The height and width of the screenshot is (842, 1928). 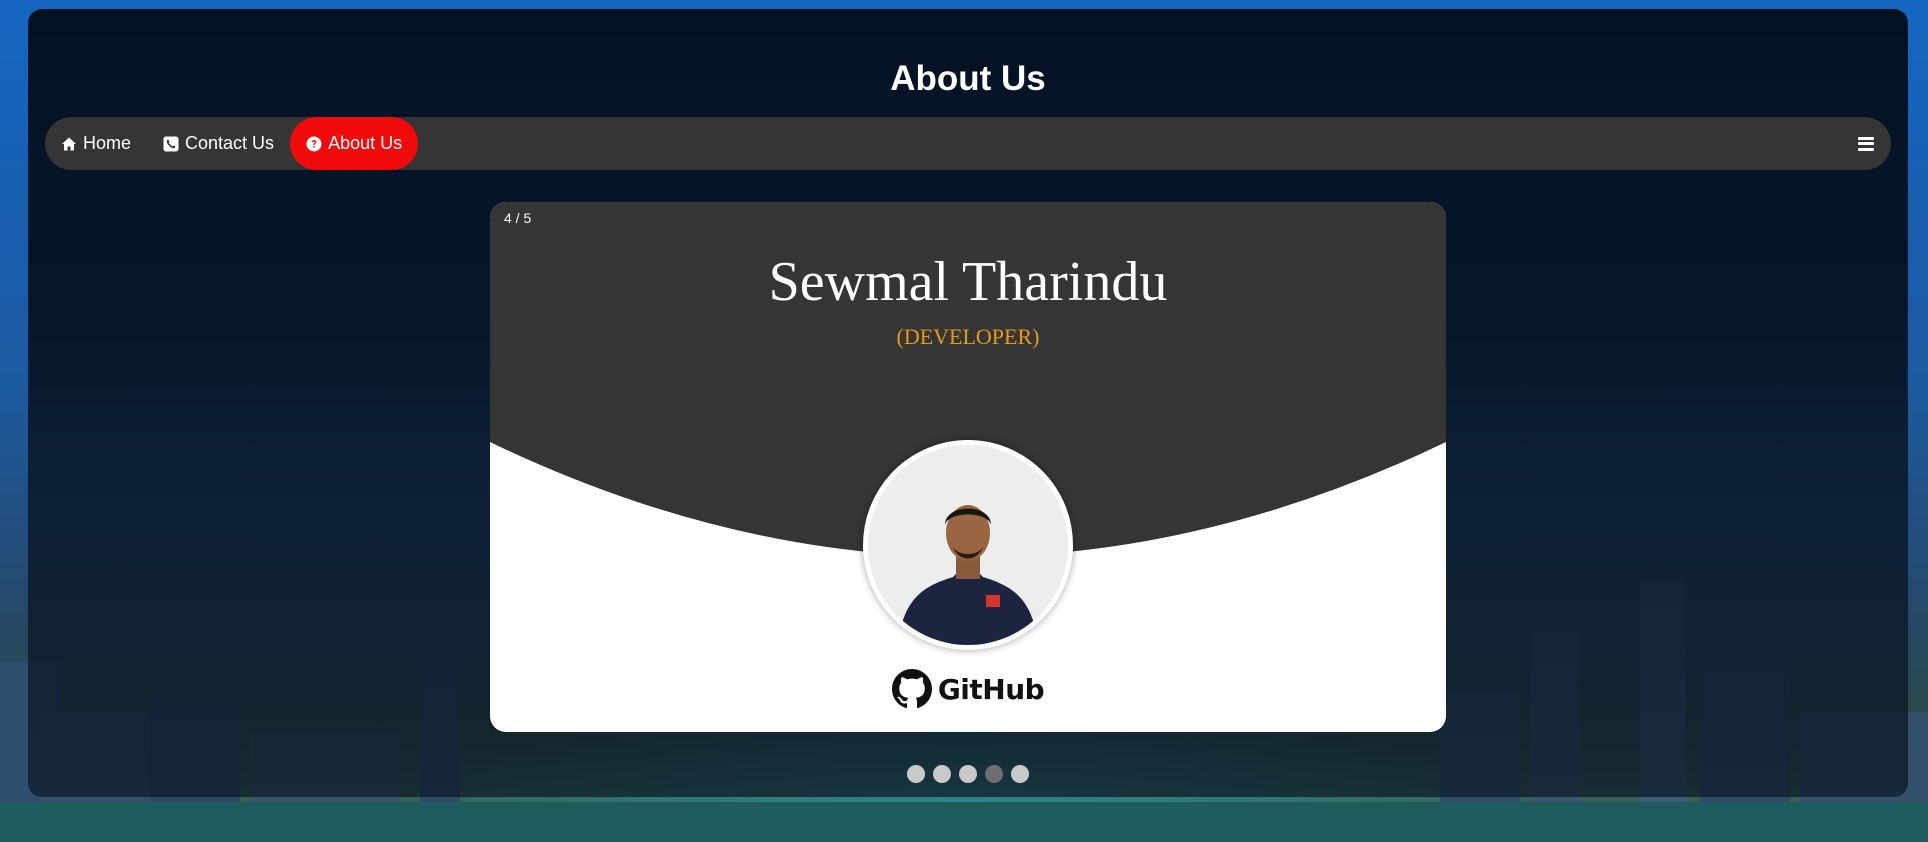 What do you see at coordinates (911, 689) in the screenshot?
I see `github-icon` at bounding box center [911, 689].